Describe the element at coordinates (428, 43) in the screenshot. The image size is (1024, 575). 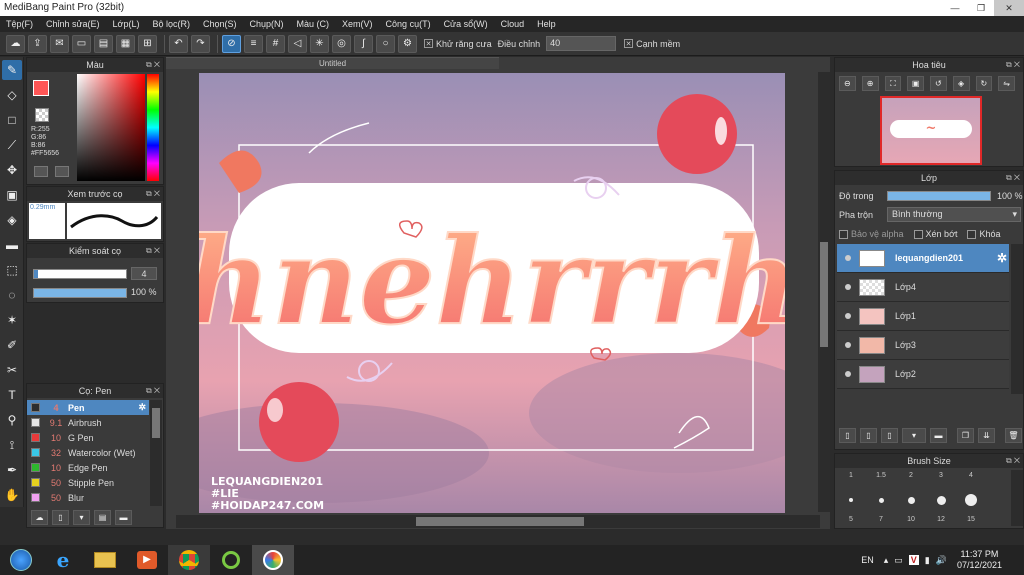
I see `antialias-checkbox: ✕` at that location.